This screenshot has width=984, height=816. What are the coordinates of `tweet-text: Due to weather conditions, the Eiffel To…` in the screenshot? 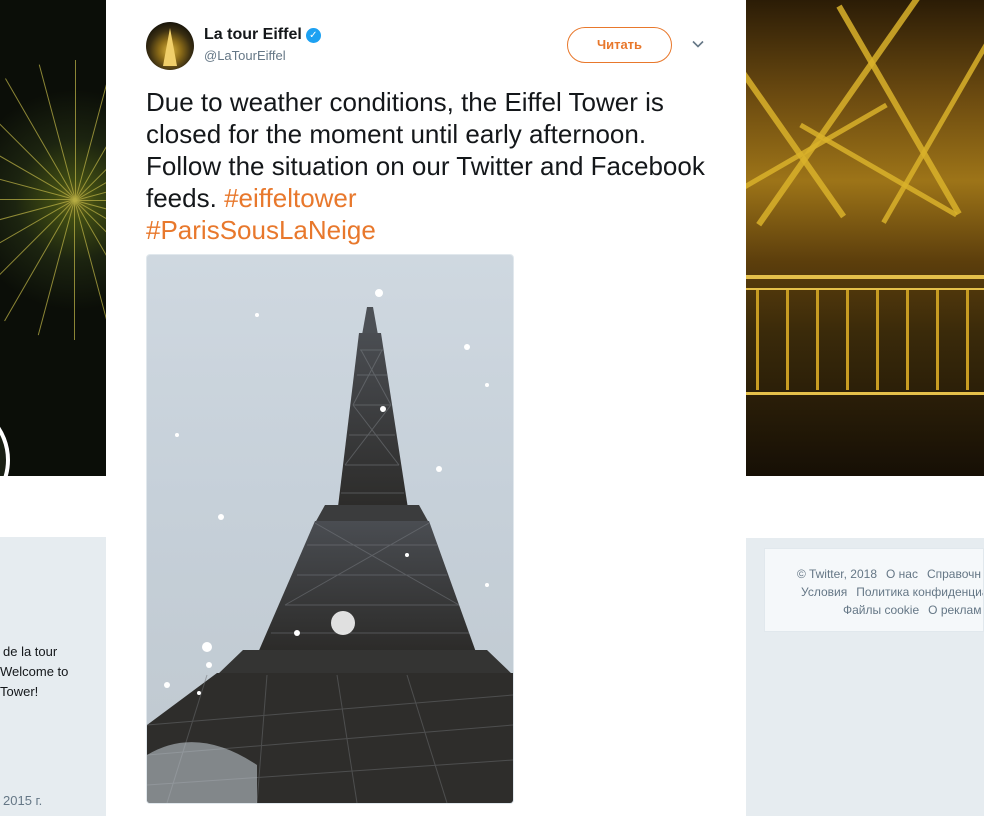 It's located at (426, 166).